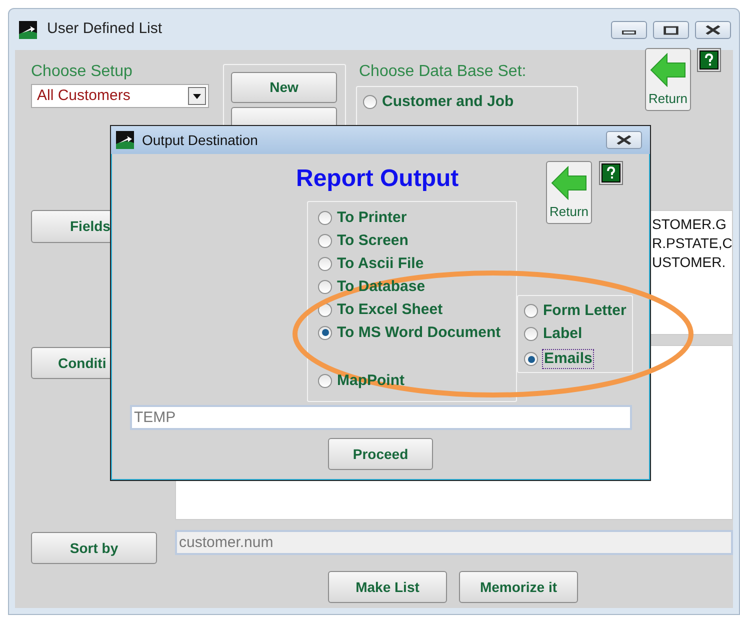 This screenshot has height=617, width=740. Describe the element at coordinates (419, 333) in the screenshot. I see `output-option: To MS Word Document` at that location.